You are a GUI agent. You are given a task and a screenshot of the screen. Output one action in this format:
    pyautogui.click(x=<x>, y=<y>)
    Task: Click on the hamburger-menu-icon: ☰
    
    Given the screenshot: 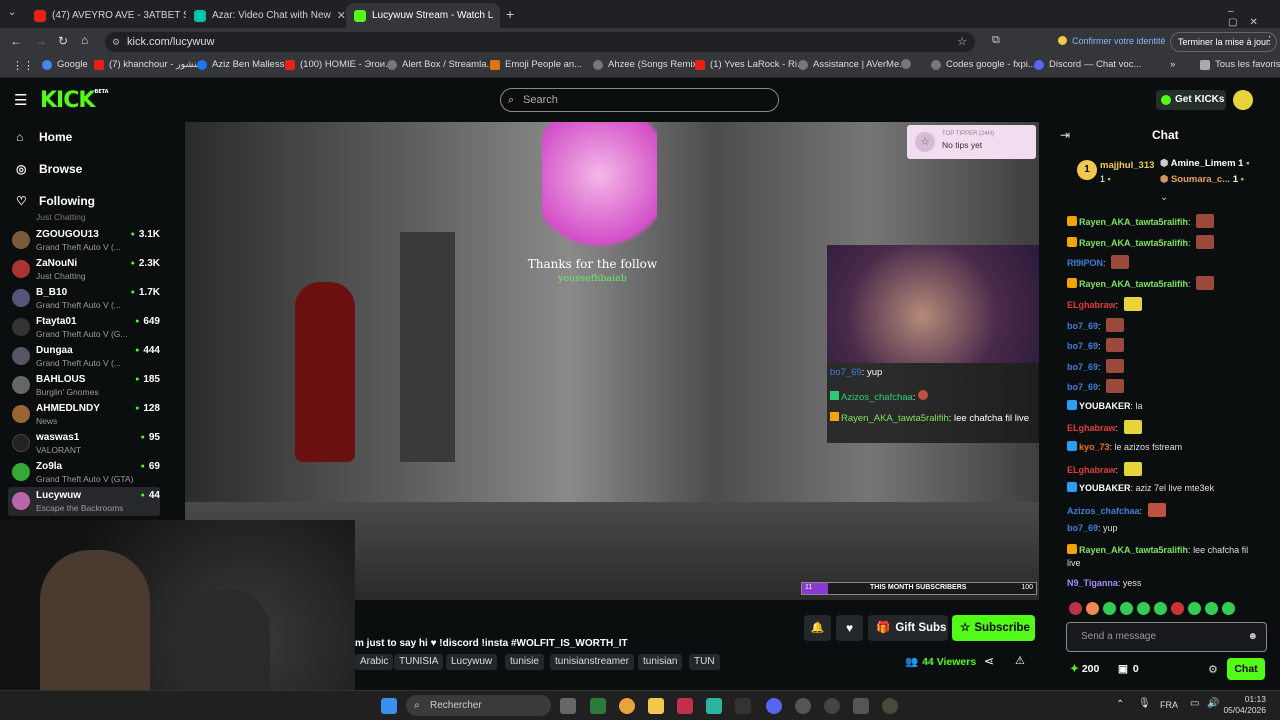 What is the action you would take?
    pyautogui.click(x=20, y=100)
    